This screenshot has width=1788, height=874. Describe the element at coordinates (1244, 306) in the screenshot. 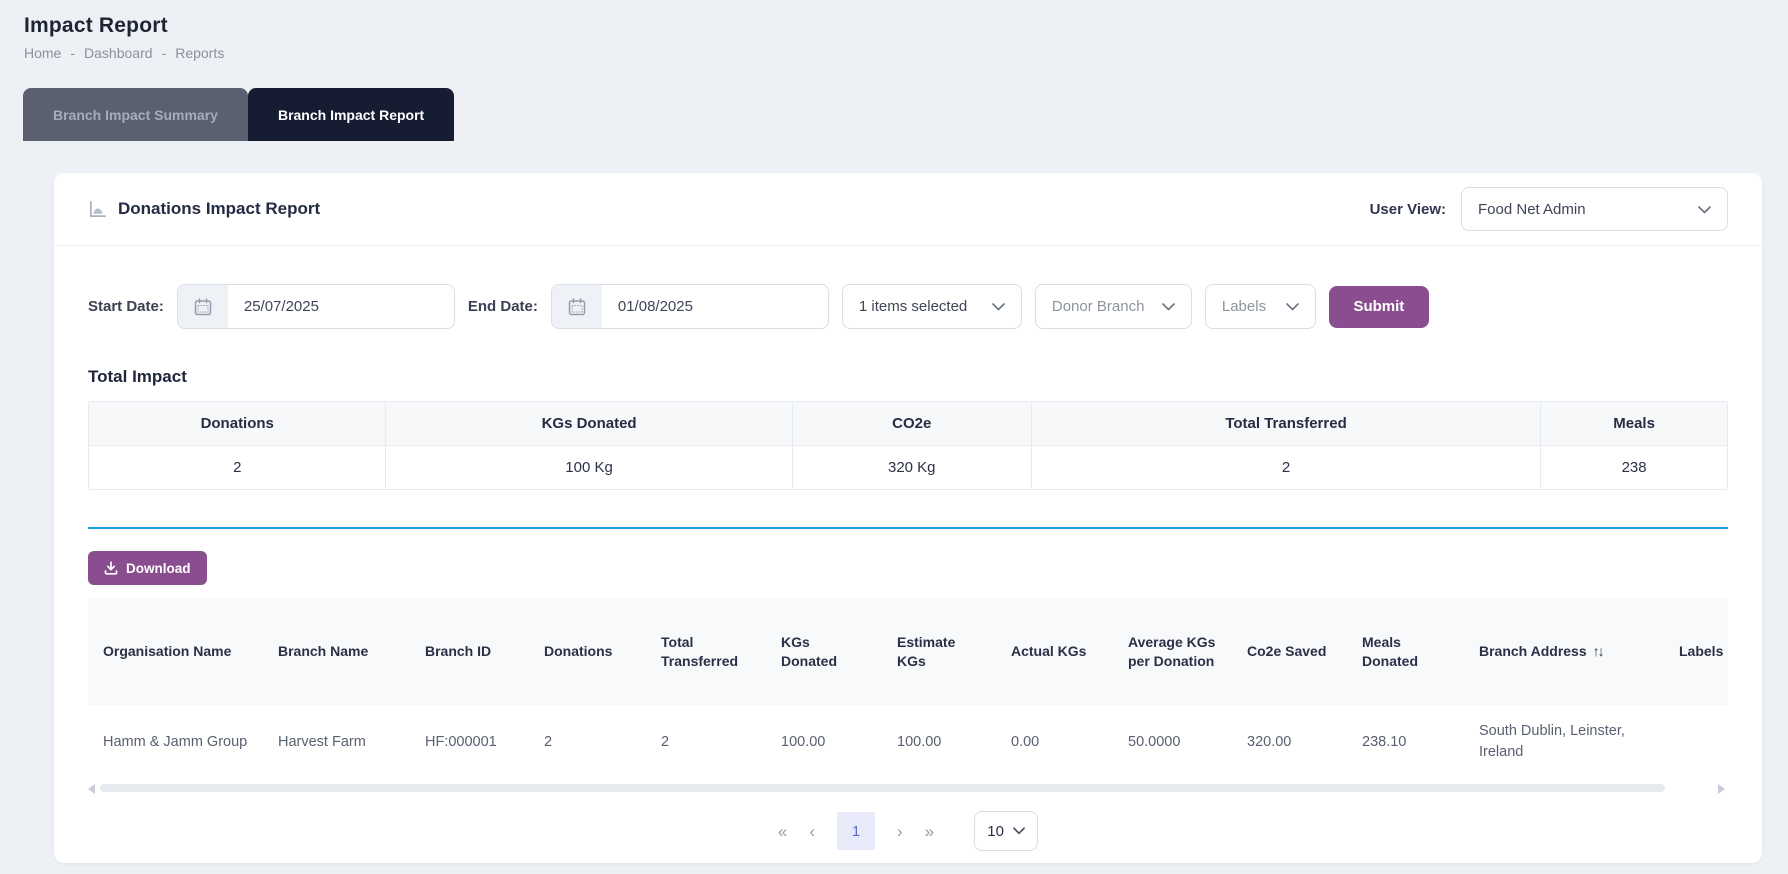

I see `labels-select-value: Labels` at that location.